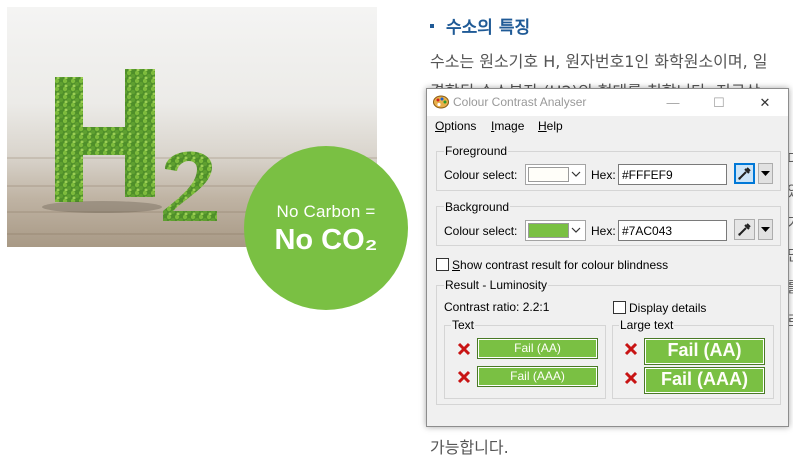 The width and height of the screenshot is (793, 458). I want to click on colour-blindness-accelerator: S, so click(456, 265).